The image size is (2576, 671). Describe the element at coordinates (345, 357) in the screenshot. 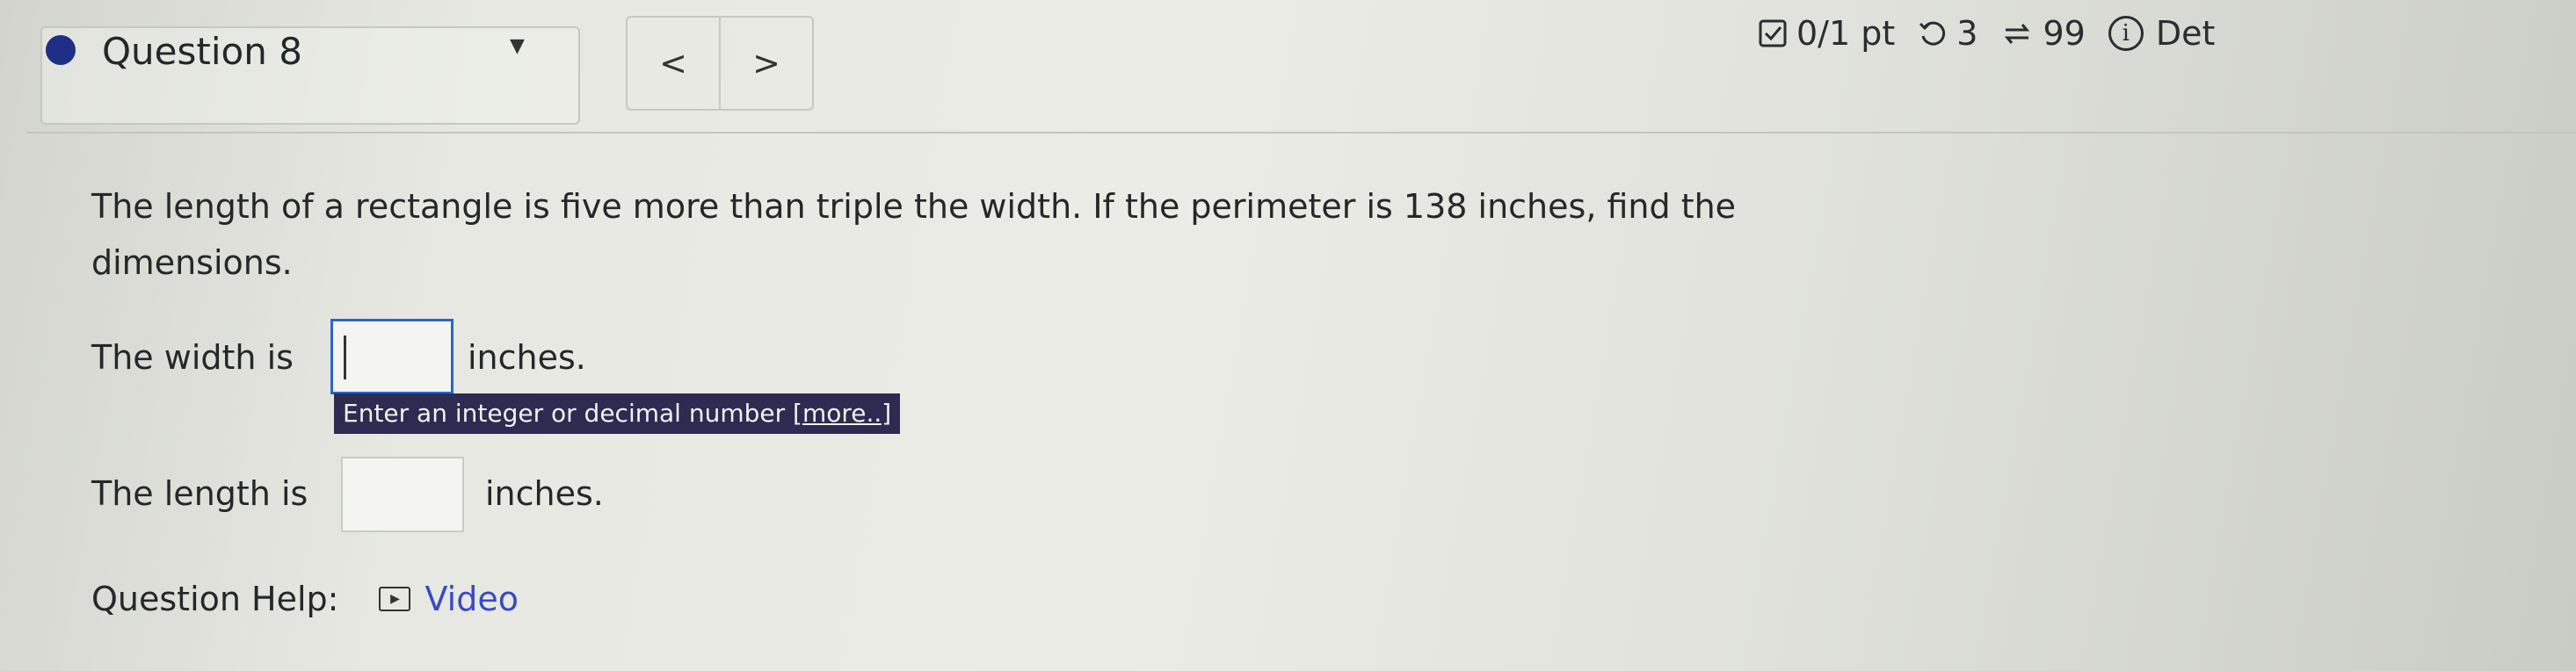

I see `text-caret` at that location.